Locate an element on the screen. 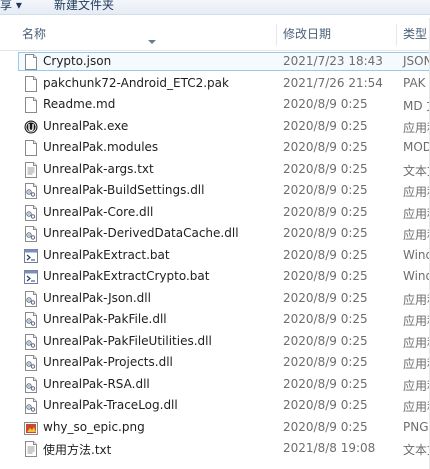  file-row: why_so_epic.png 2020/8/9 0:25 PNG is located at coordinates (224, 428).